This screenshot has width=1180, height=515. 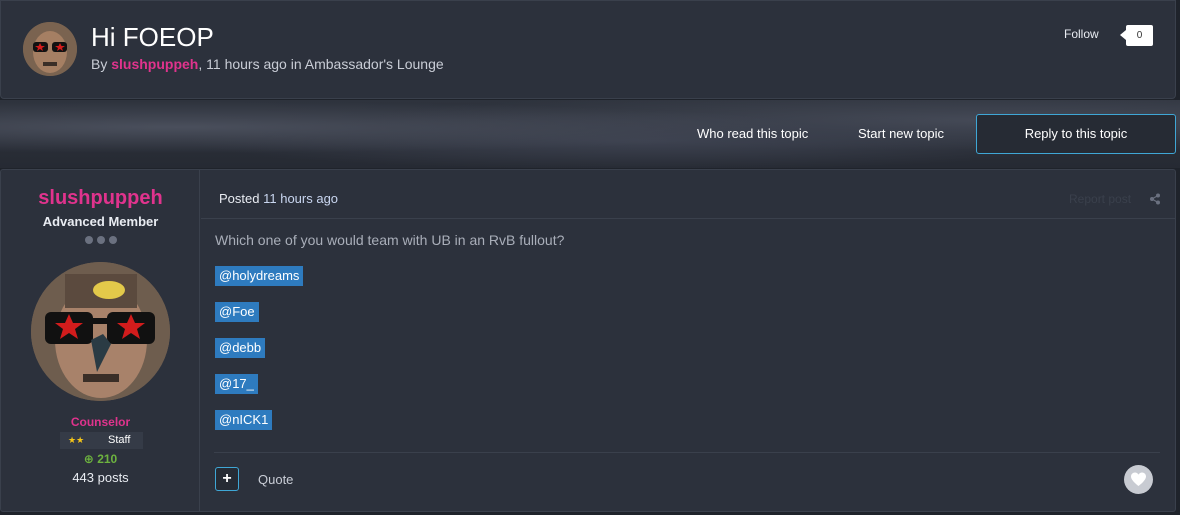 I want to click on mention-link: @17_, so click(x=236, y=384).